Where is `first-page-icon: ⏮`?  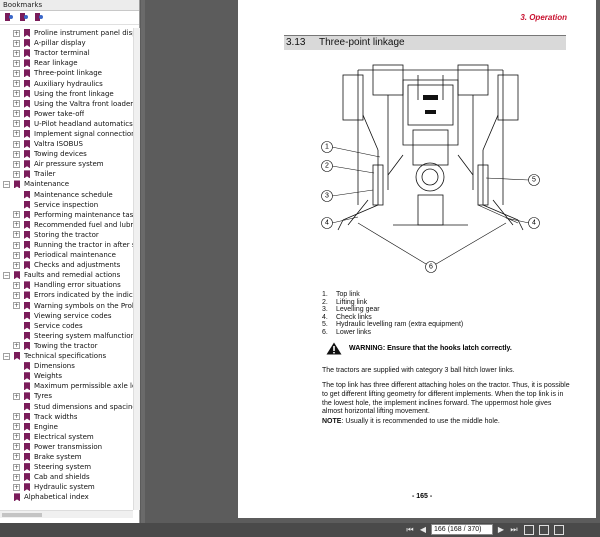
first-page-icon: ⏮ is located at coordinates (410, 529).